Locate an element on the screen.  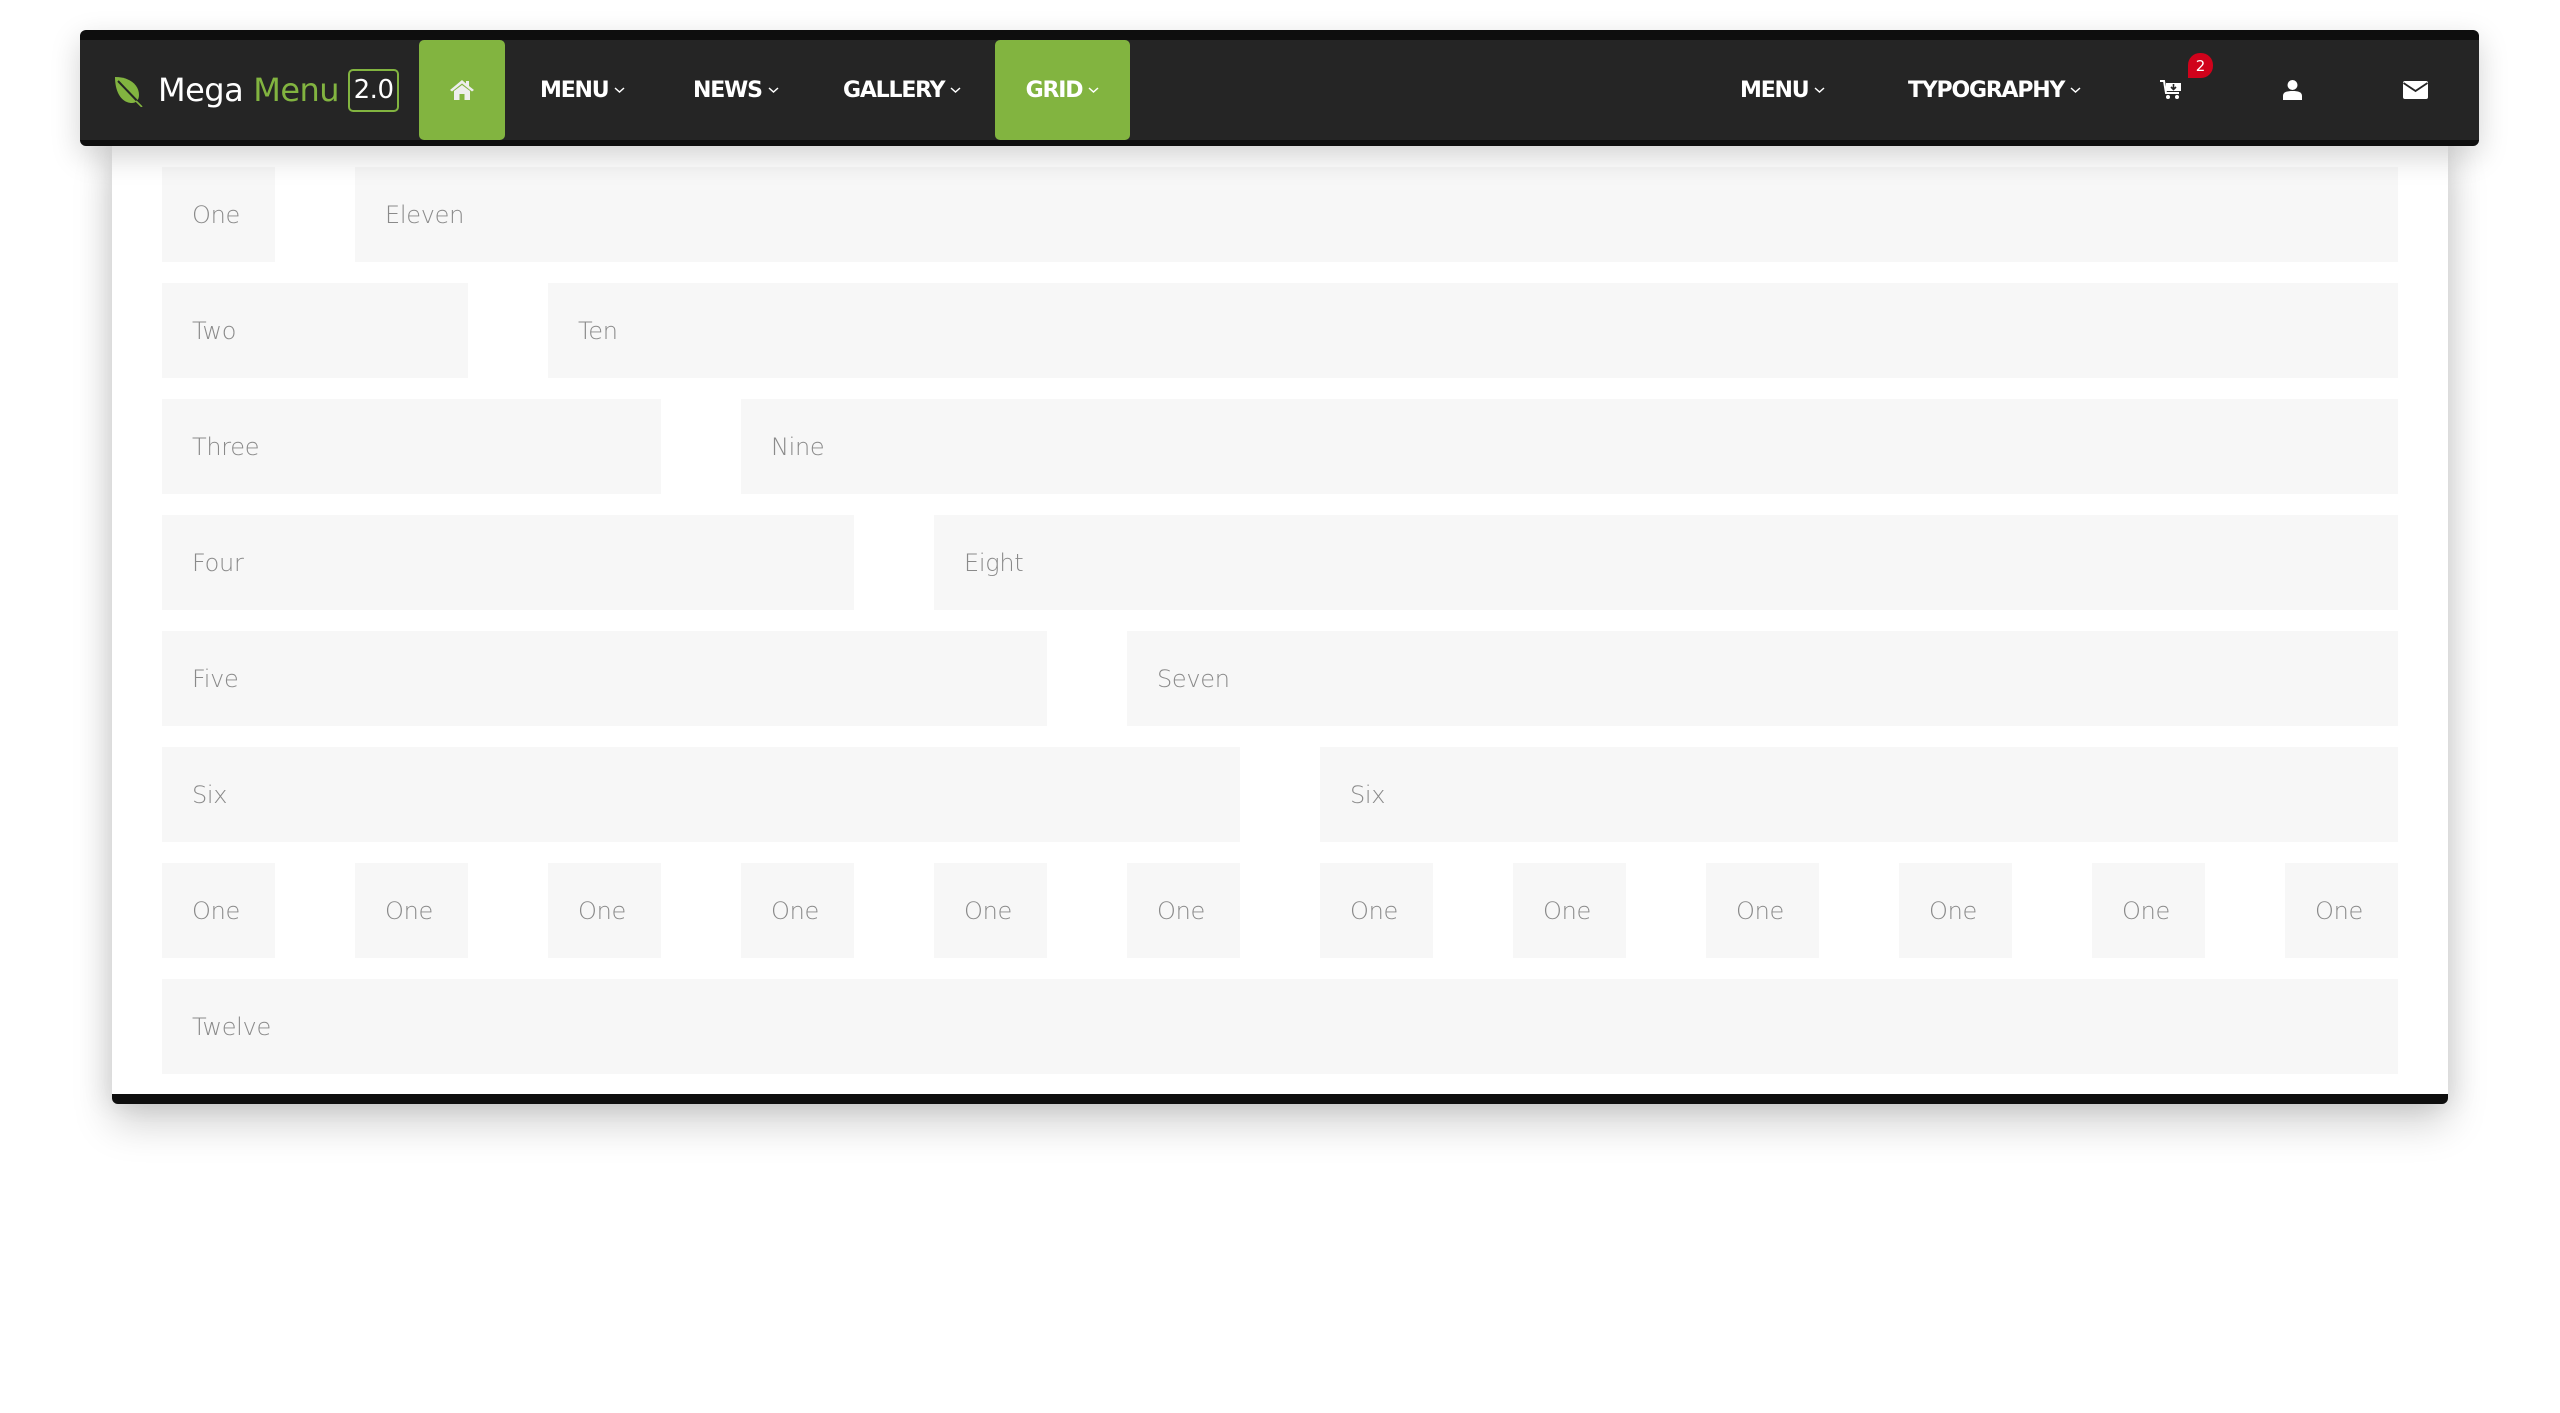
grid-row: Five Seven is located at coordinates (1280, 678).